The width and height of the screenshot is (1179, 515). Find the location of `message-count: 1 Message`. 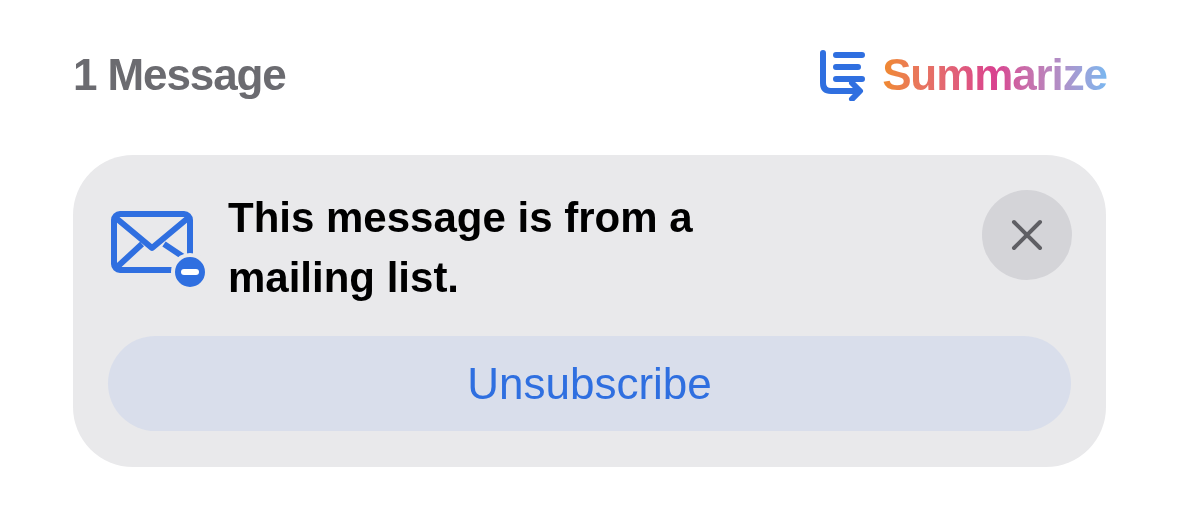

message-count: 1 Message is located at coordinates (179, 75).